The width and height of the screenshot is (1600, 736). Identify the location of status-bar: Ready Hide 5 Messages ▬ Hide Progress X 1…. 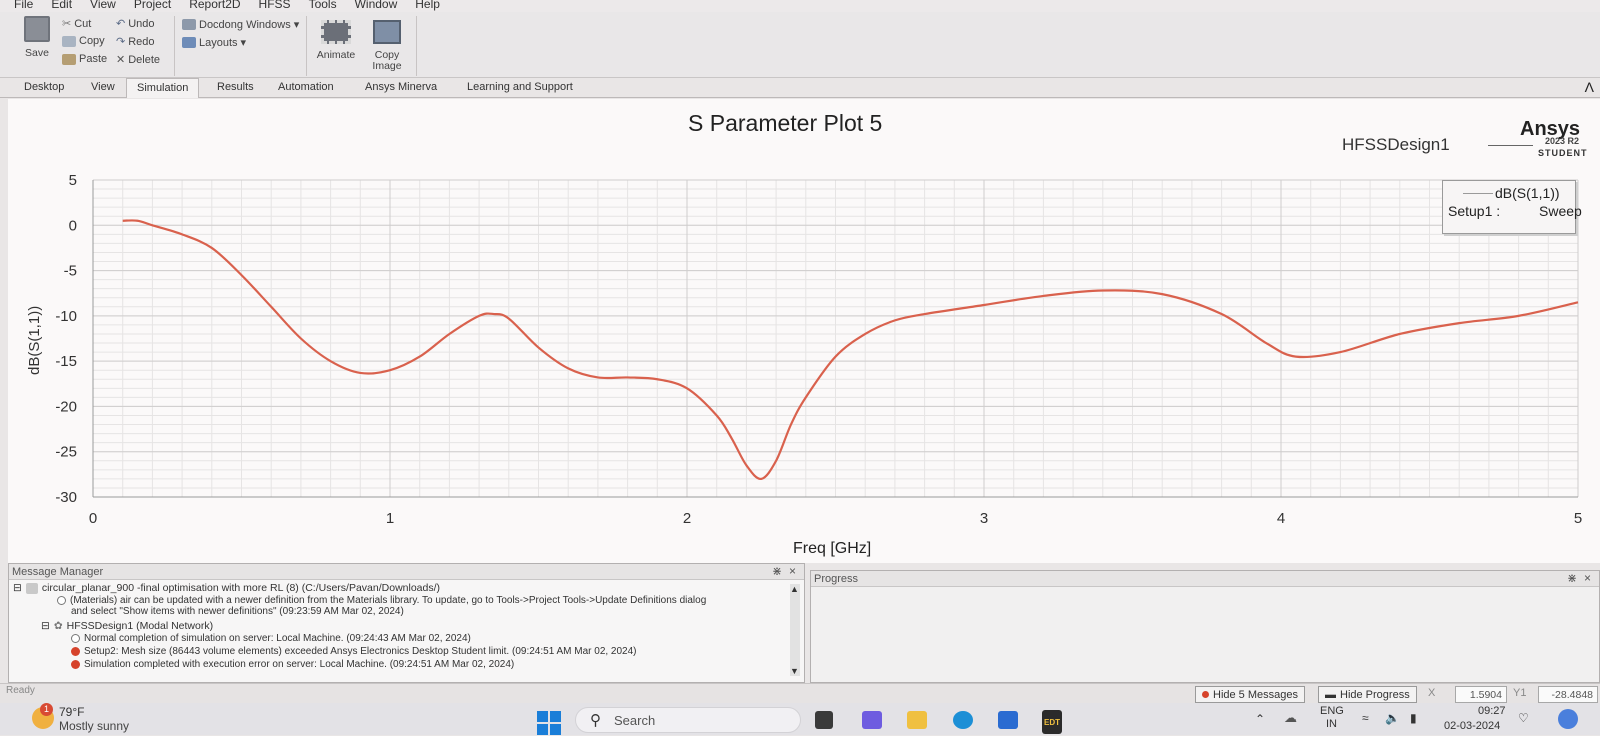
(800, 693).